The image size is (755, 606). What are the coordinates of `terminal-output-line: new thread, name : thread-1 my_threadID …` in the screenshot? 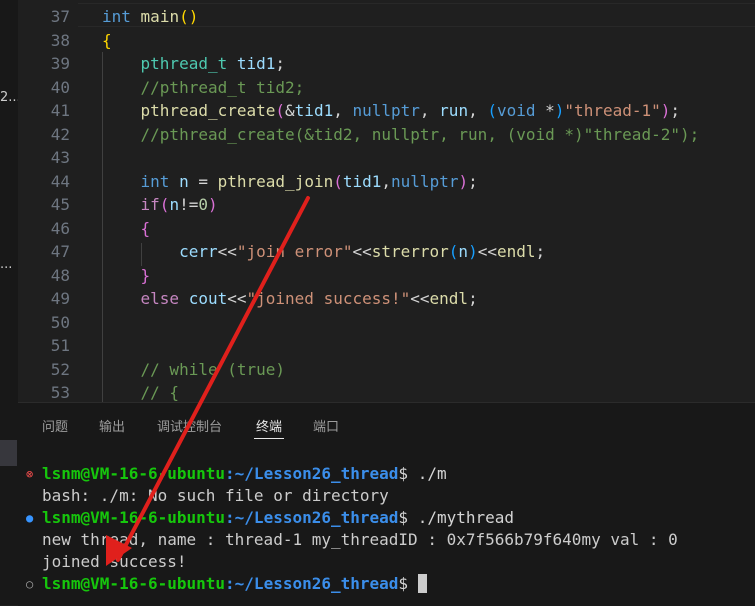 It's located at (360, 539).